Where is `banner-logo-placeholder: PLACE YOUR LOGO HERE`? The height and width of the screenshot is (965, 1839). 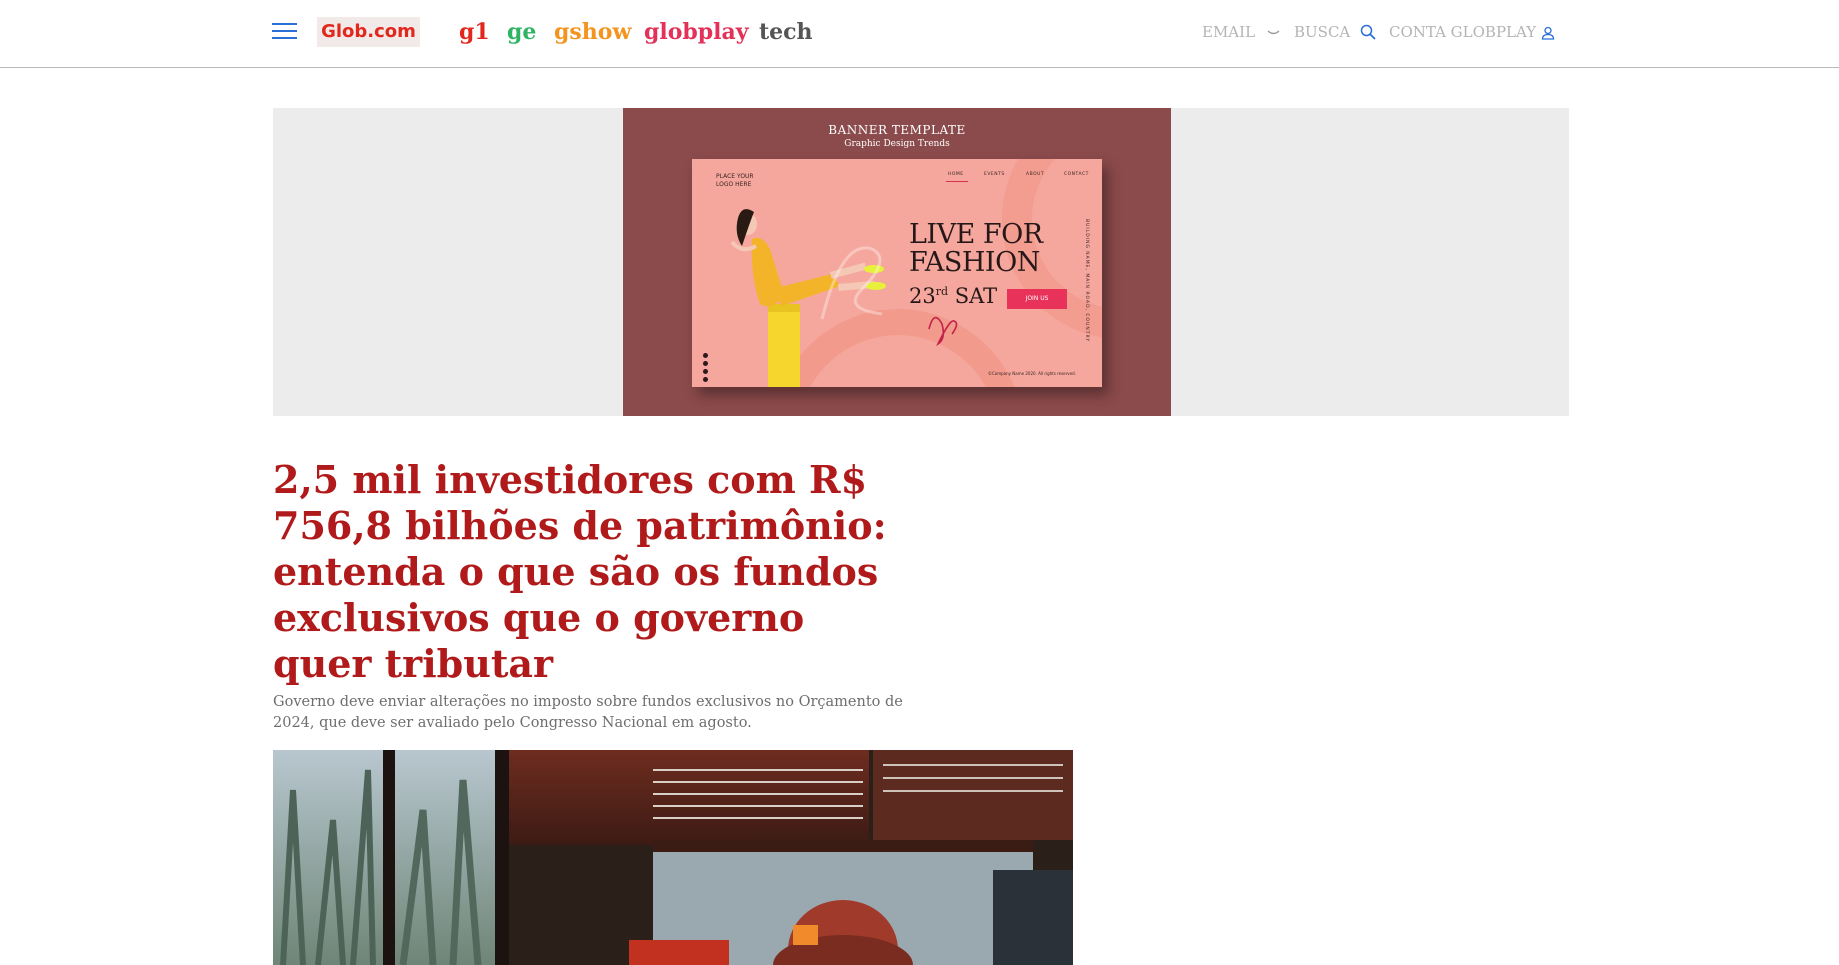 banner-logo-placeholder: PLACE YOUR LOGO HERE is located at coordinates (735, 181).